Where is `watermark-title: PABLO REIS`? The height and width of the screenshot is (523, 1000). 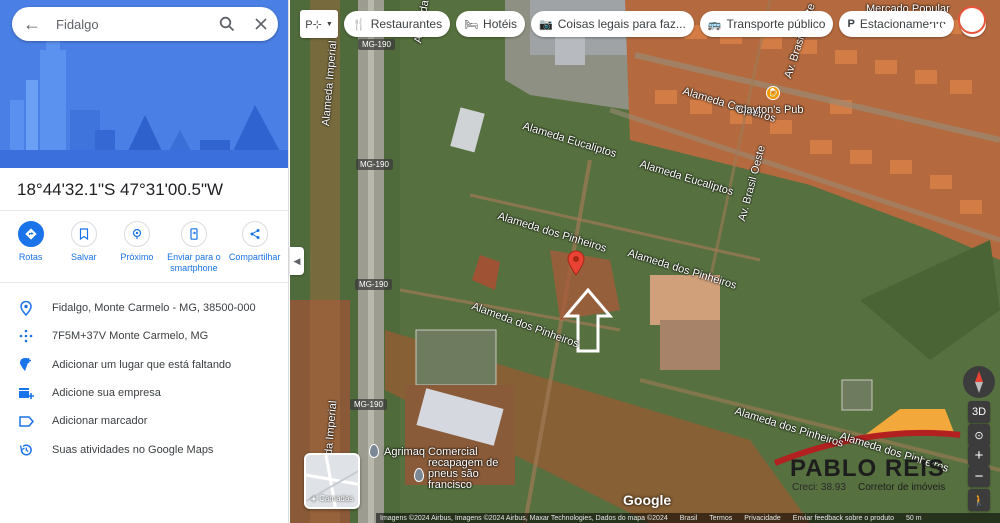 watermark-title: PABLO REIS is located at coordinates (867, 468).